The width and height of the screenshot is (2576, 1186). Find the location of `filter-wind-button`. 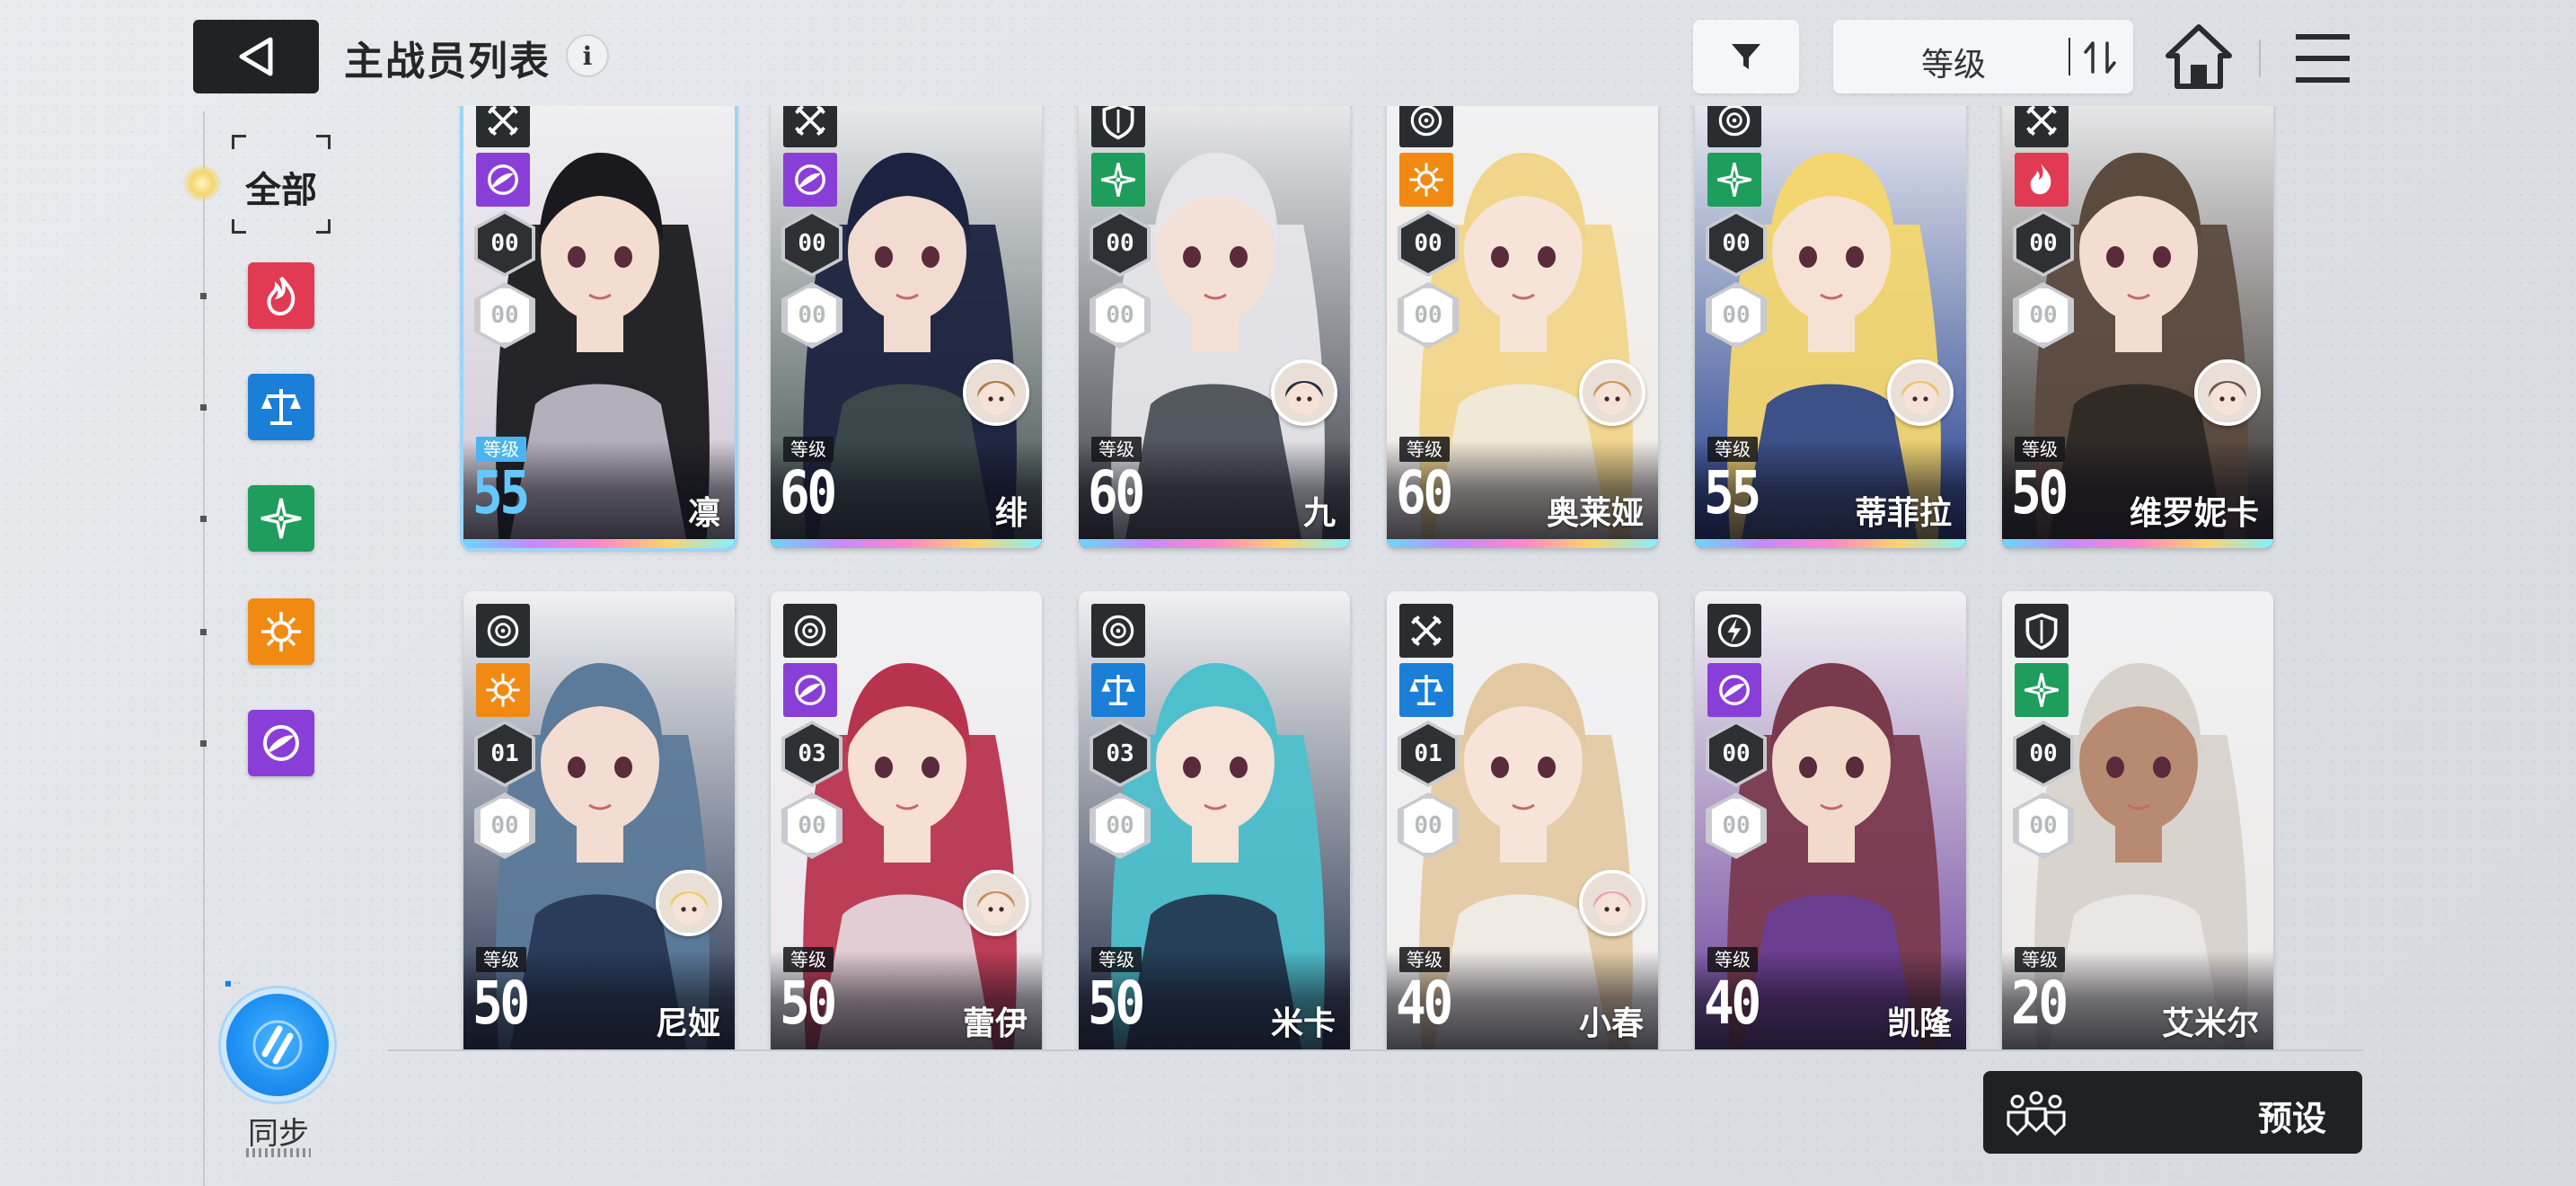

filter-wind-button is located at coordinates (281, 518).